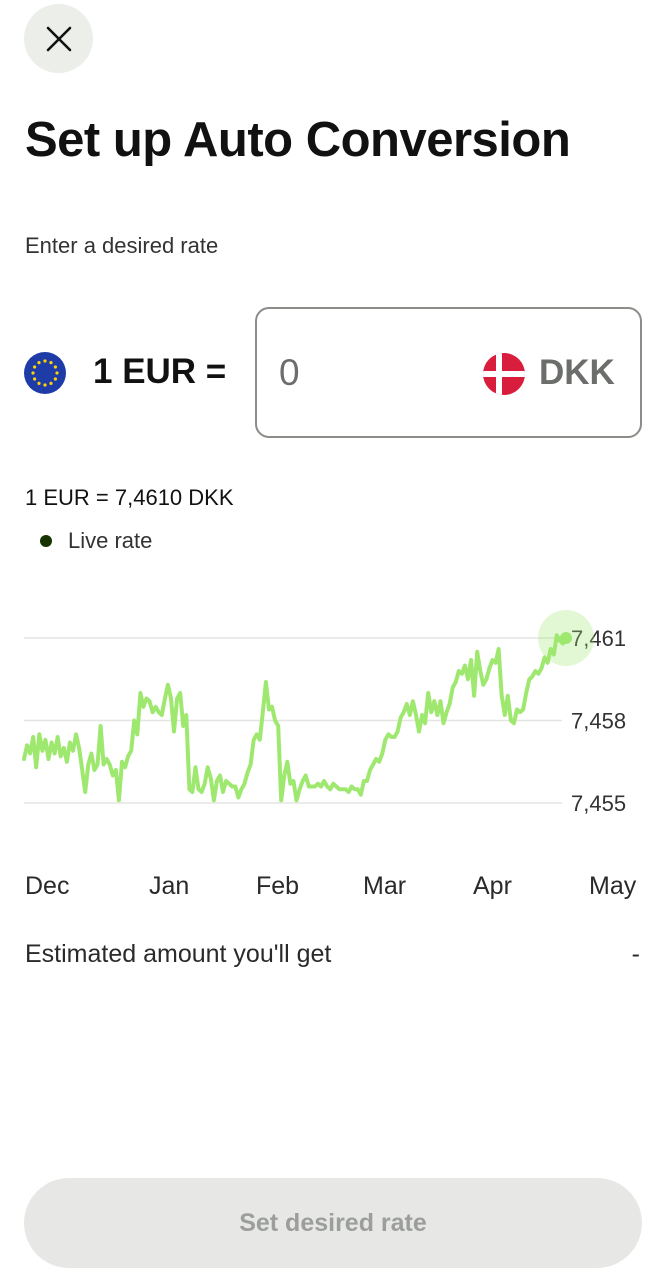 The height and width of the screenshot is (1280, 665). Describe the element at coordinates (635, 954) in the screenshot. I see `estimated-amount-value: -` at that location.